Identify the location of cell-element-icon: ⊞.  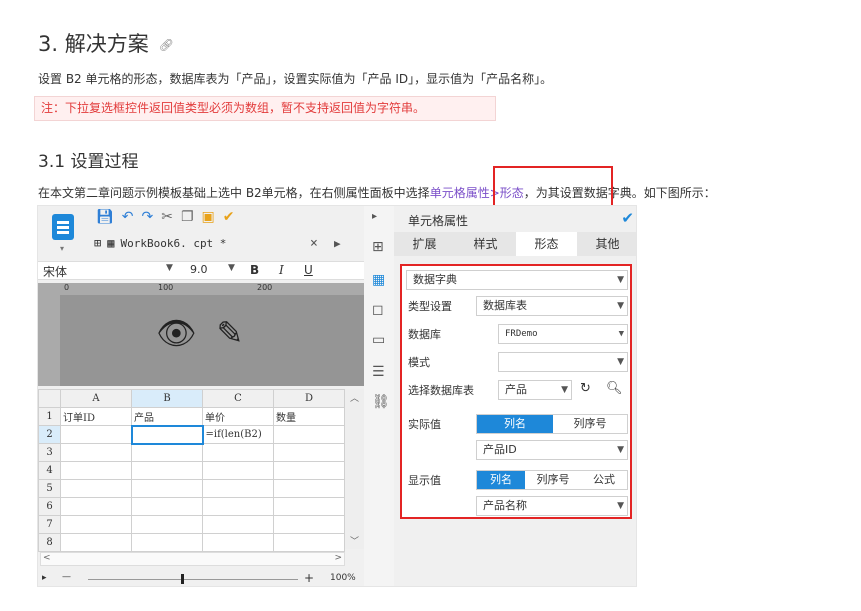
(378, 247).